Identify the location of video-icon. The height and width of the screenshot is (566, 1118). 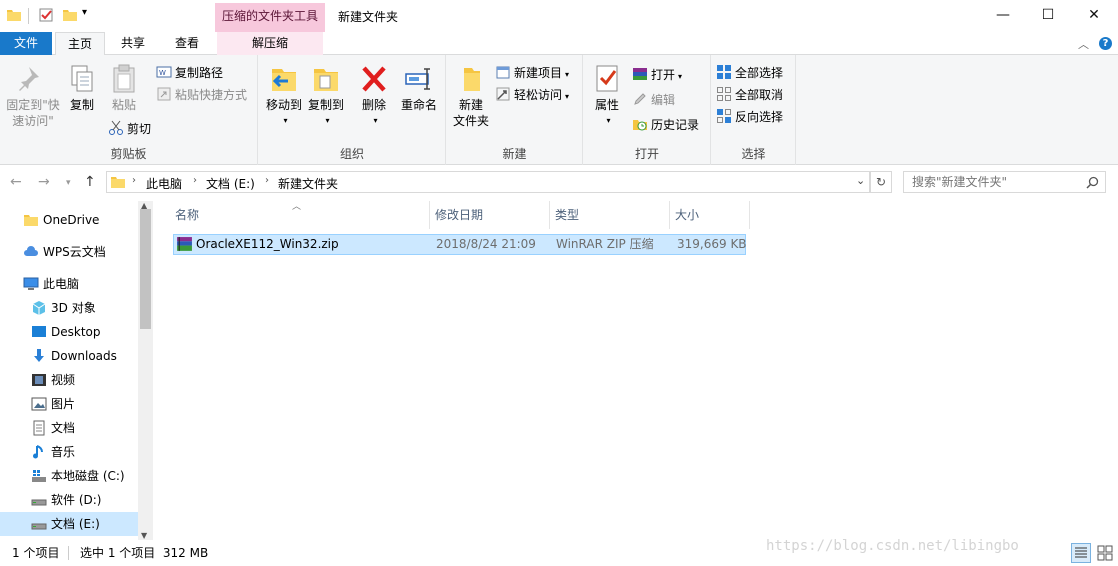
(39, 380).